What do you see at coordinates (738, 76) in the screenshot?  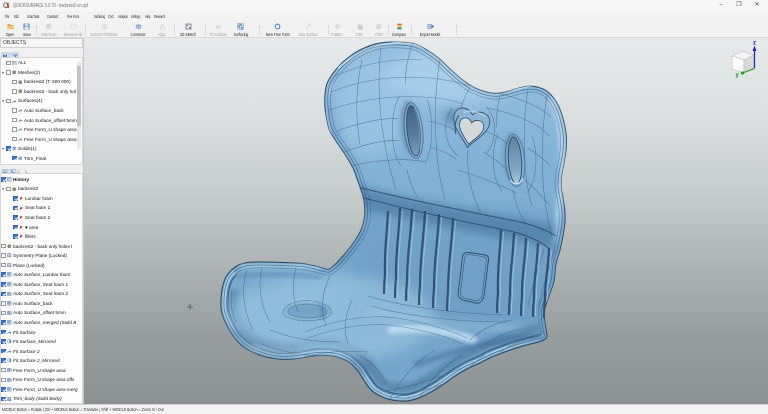 I see `svg-text: y` at bounding box center [738, 76].